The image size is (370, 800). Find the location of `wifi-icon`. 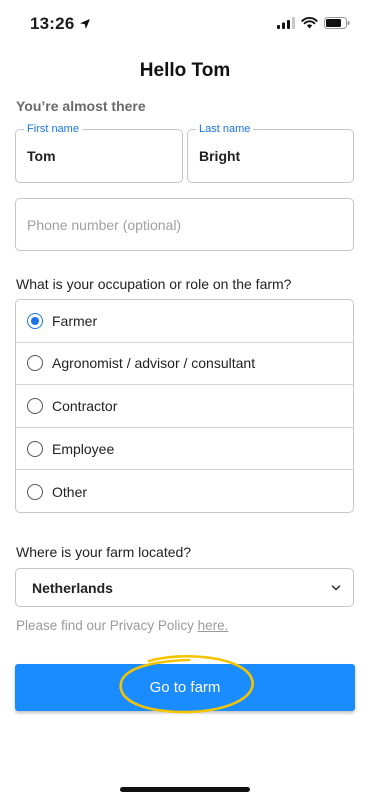

wifi-icon is located at coordinates (309, 23).